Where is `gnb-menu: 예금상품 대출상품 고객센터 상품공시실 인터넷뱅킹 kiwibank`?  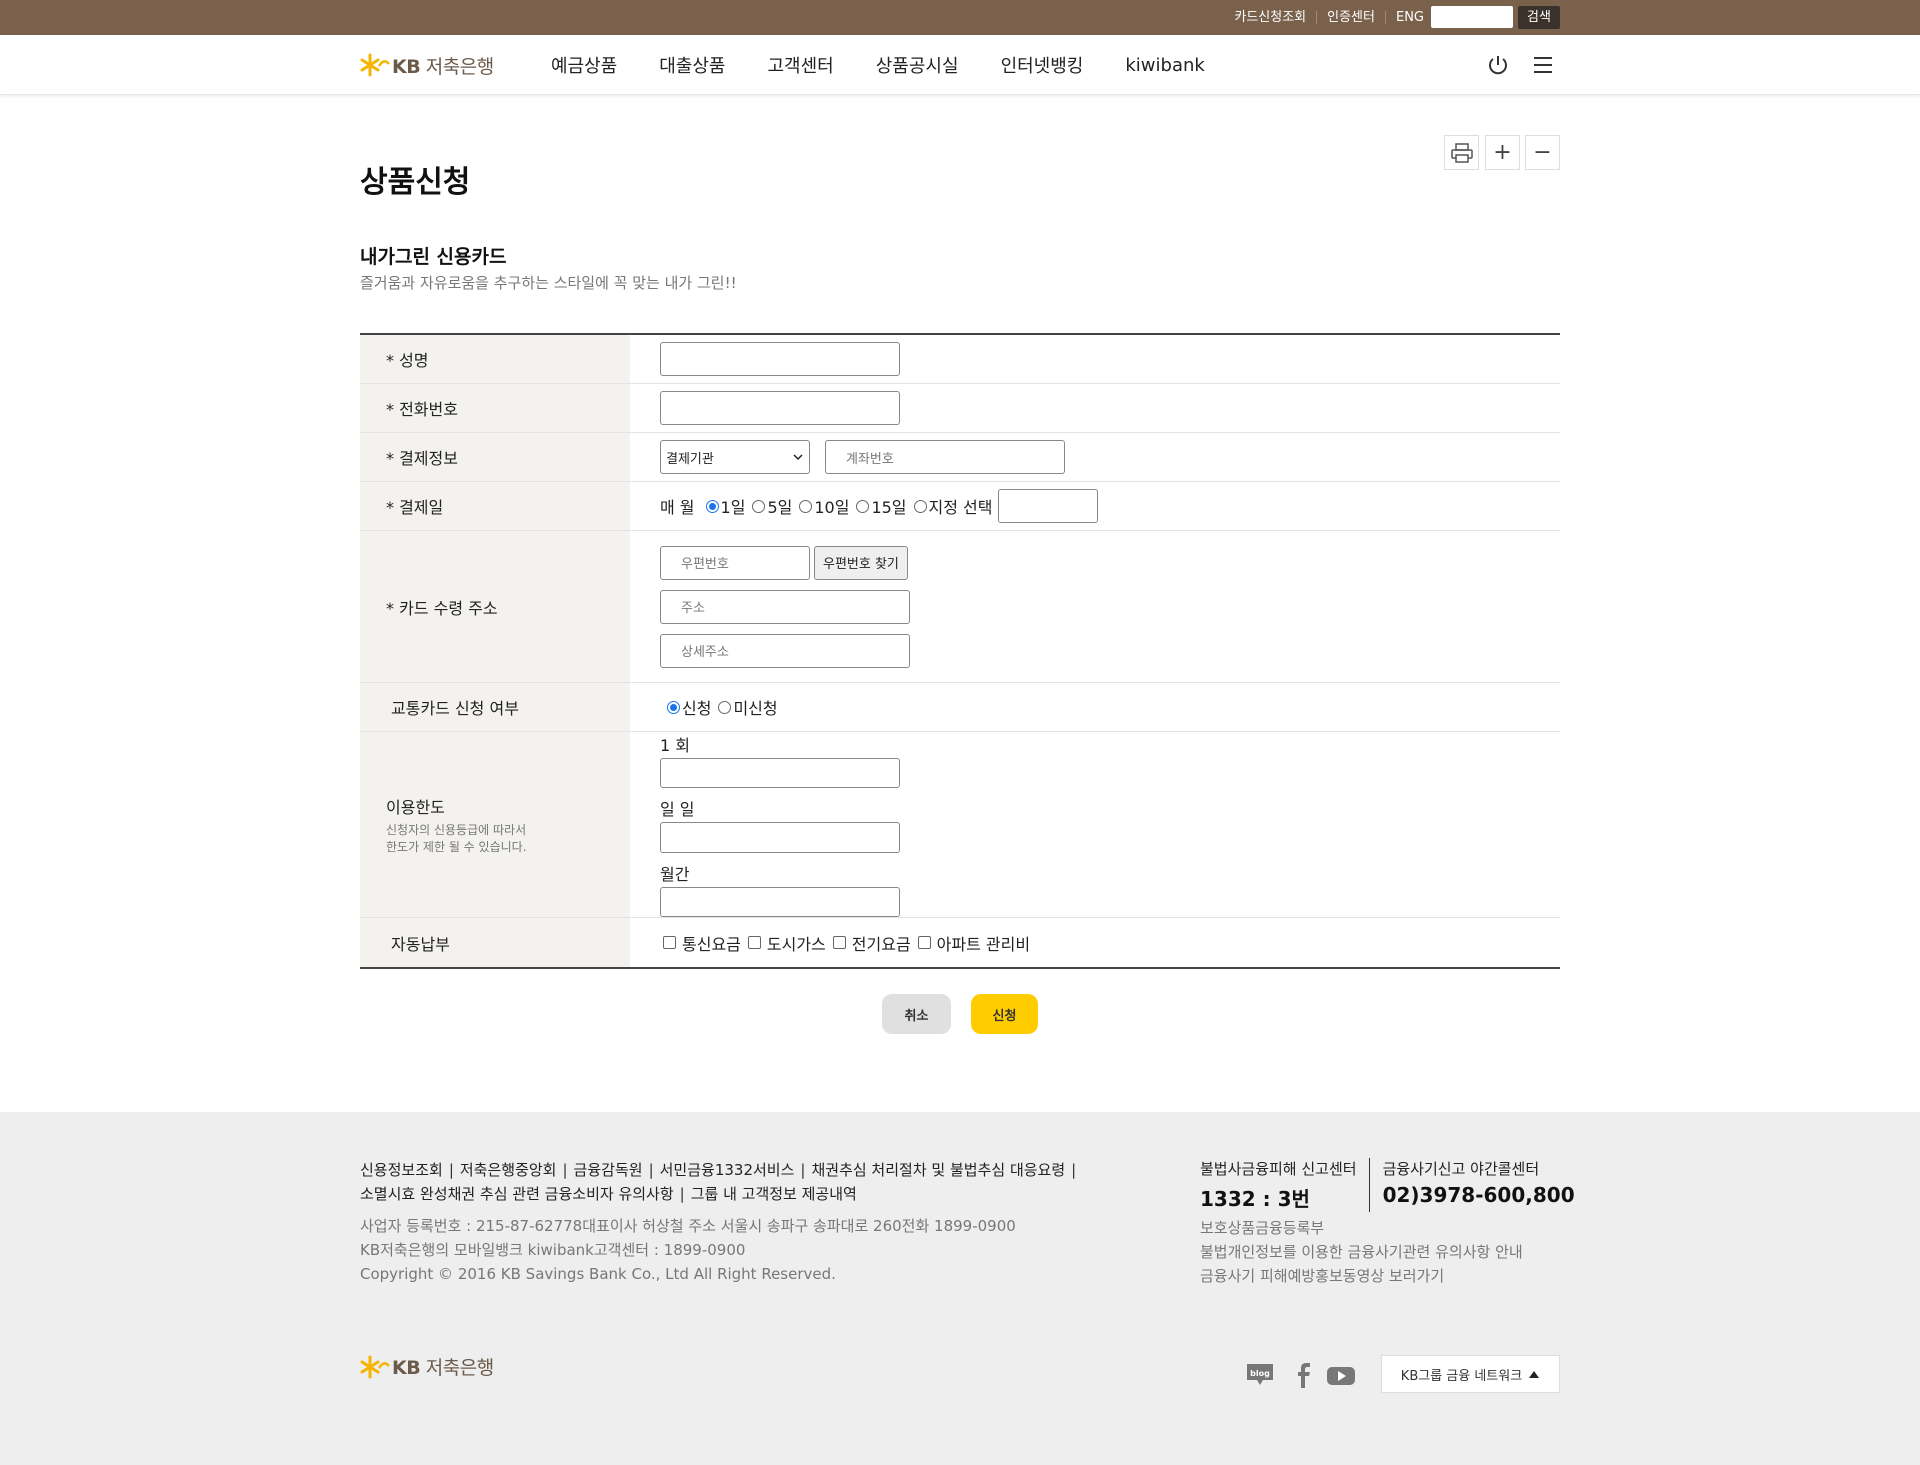 gnb-menu: 예금상품 대출상품 고객센터 상품공시실 인터넷뱅킹 kiwibank is located at coordinates (899, 65).